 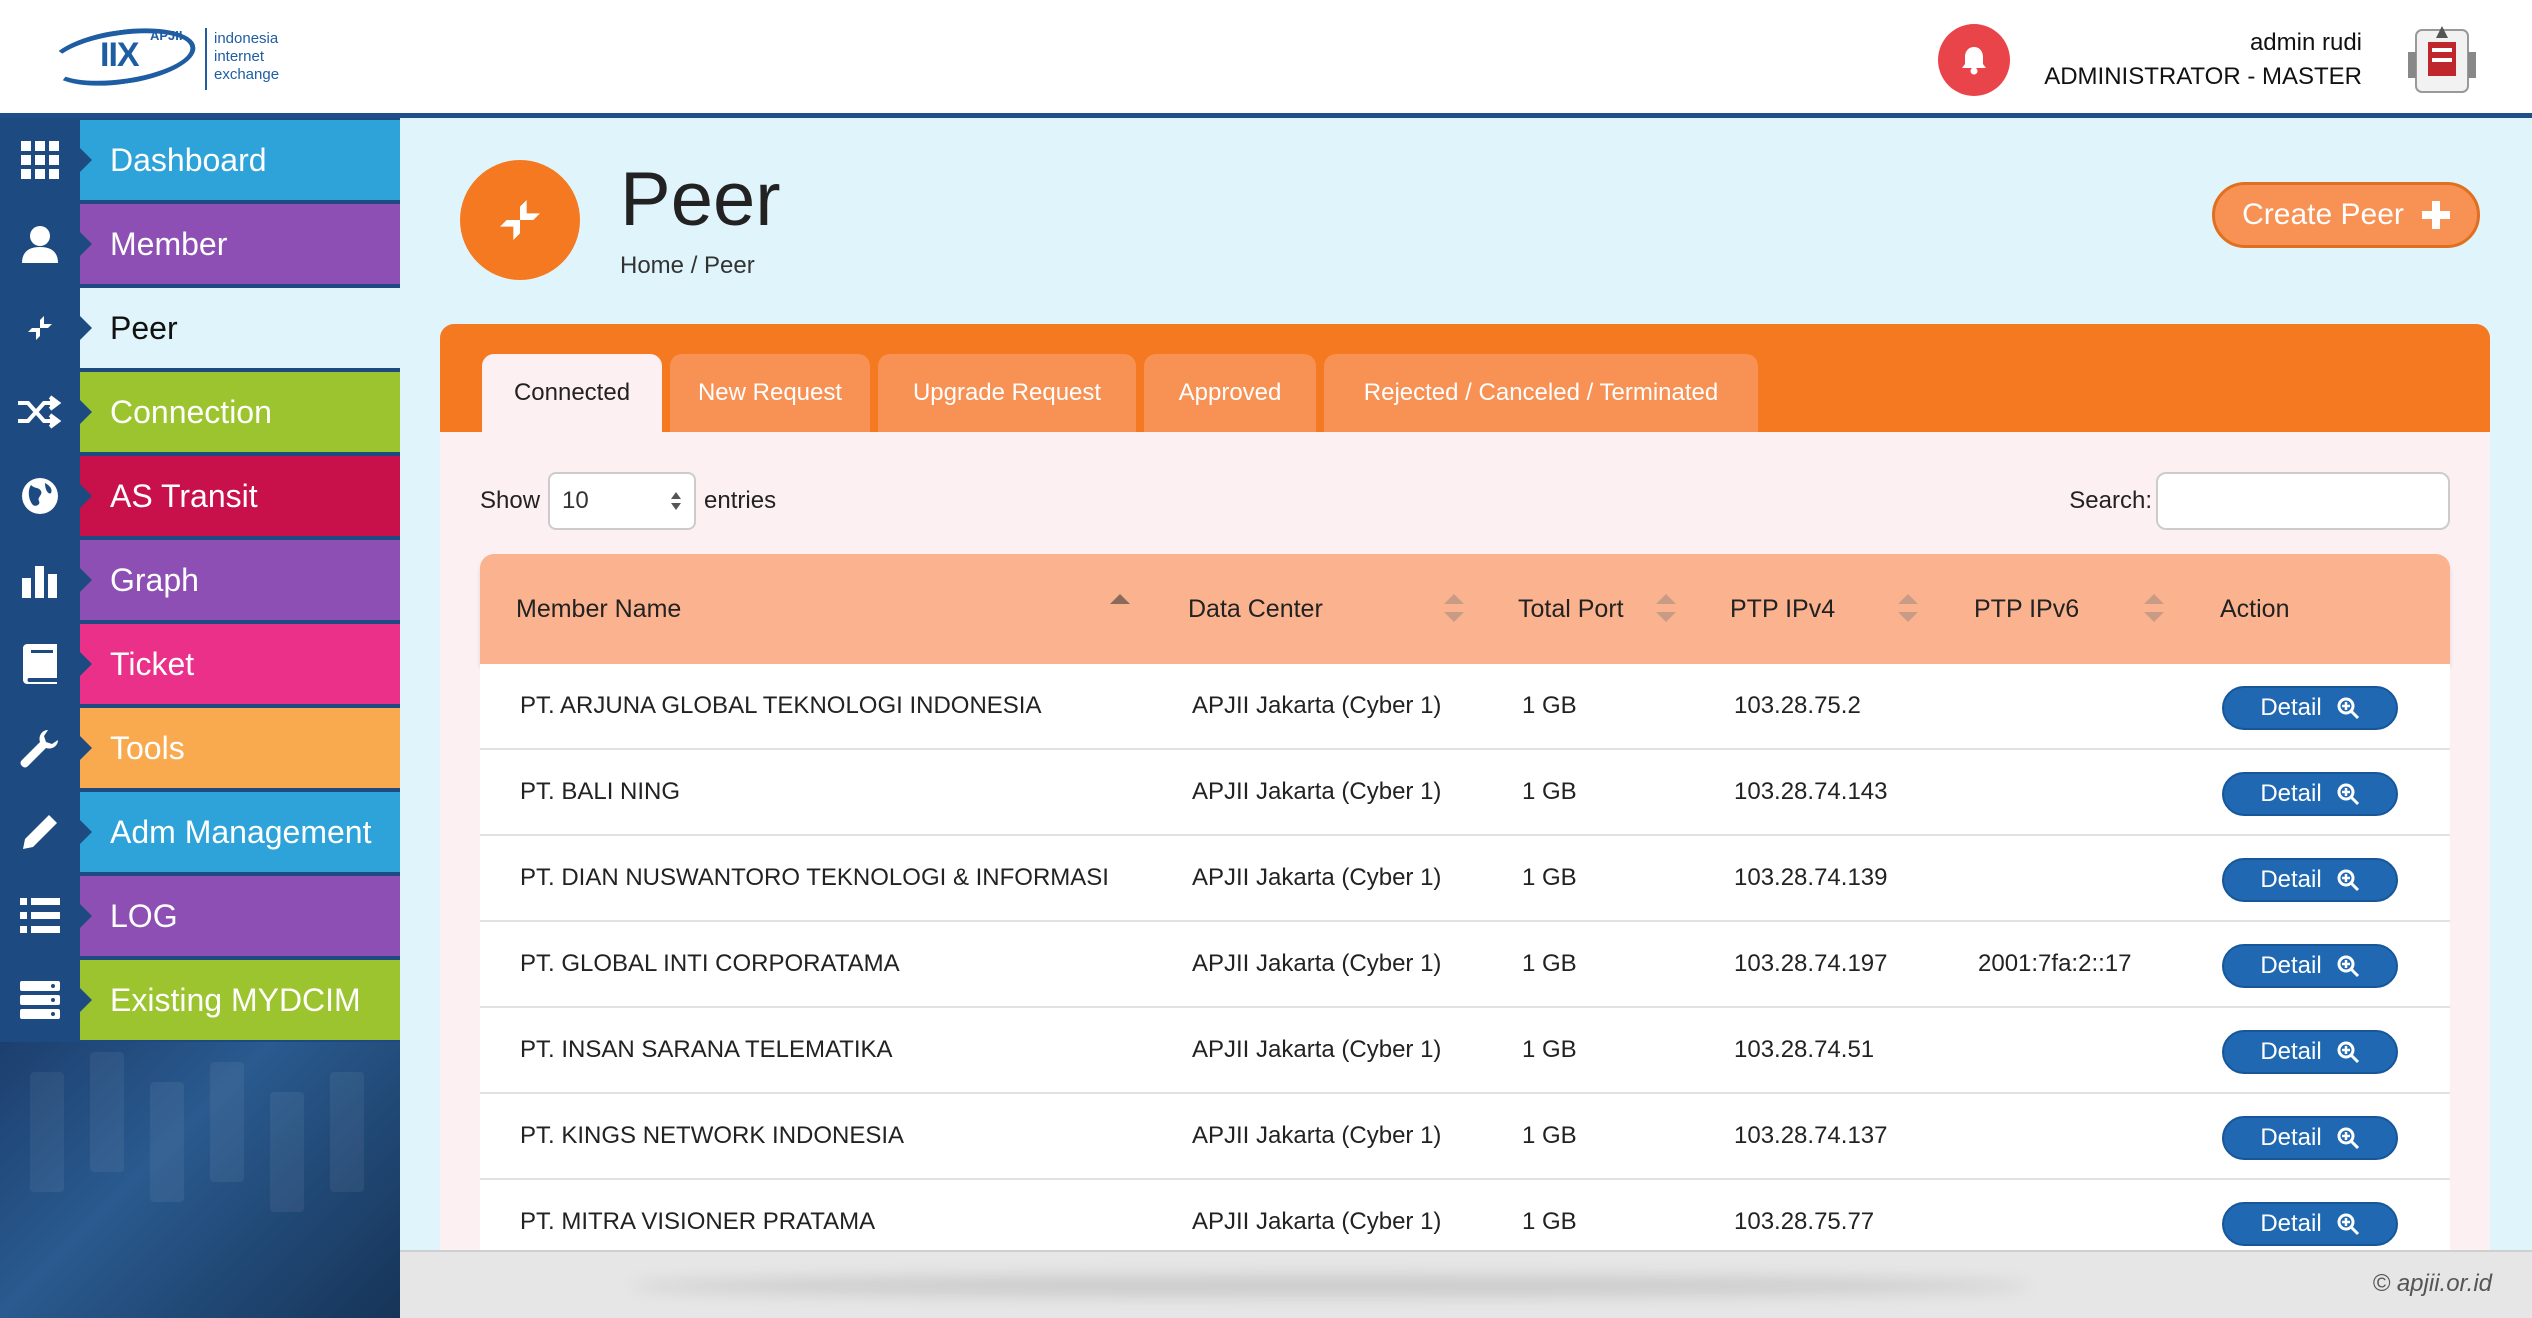 I want to click on show-label: Show, so click(x=510, y=500).